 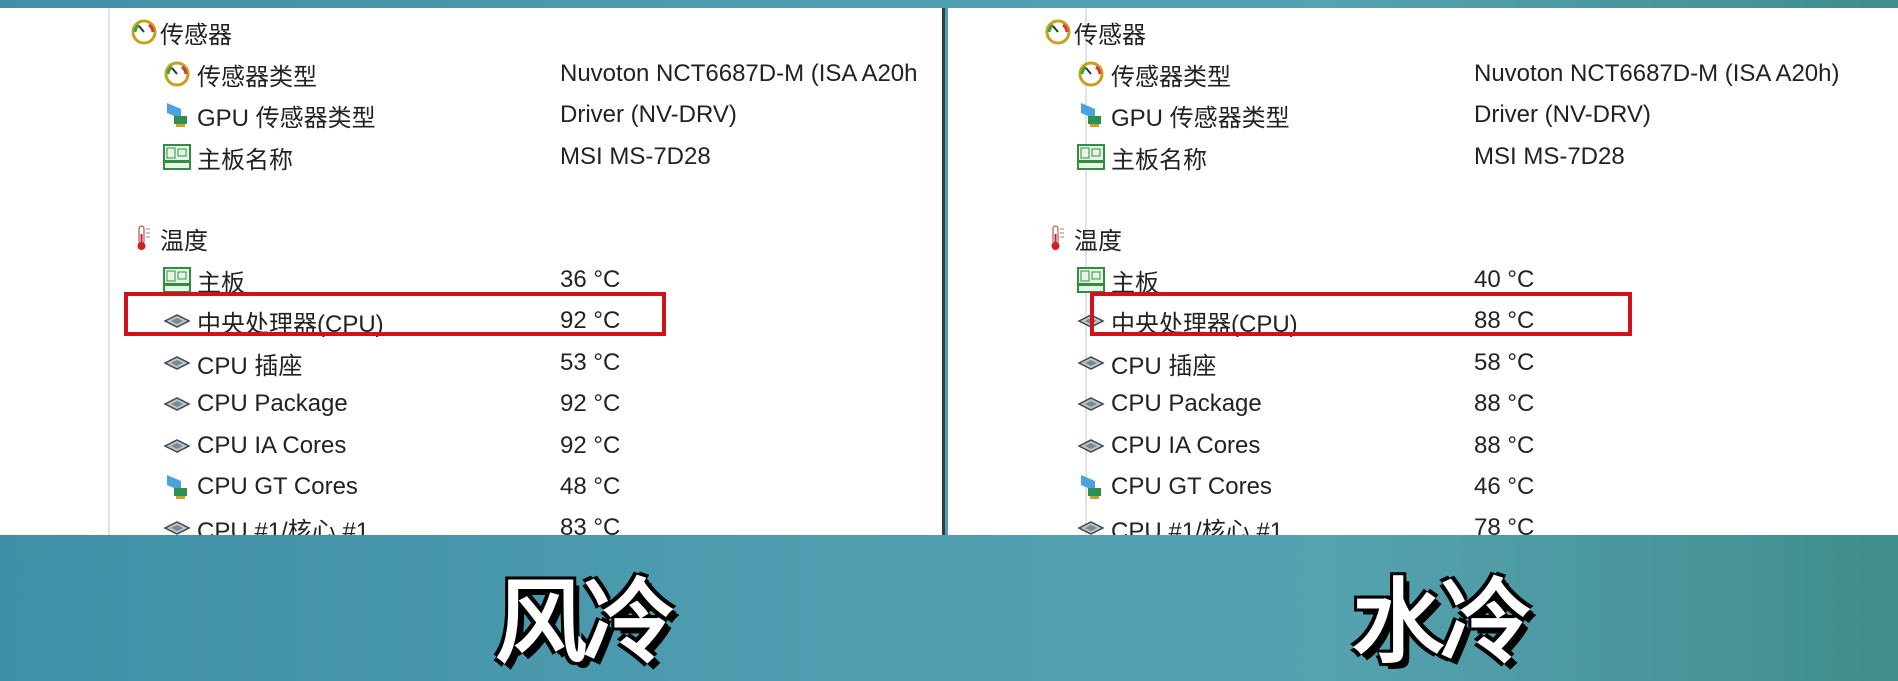 I want to click on tree-row: CPU 插座 58 °C, so click(x=1423, y=363).